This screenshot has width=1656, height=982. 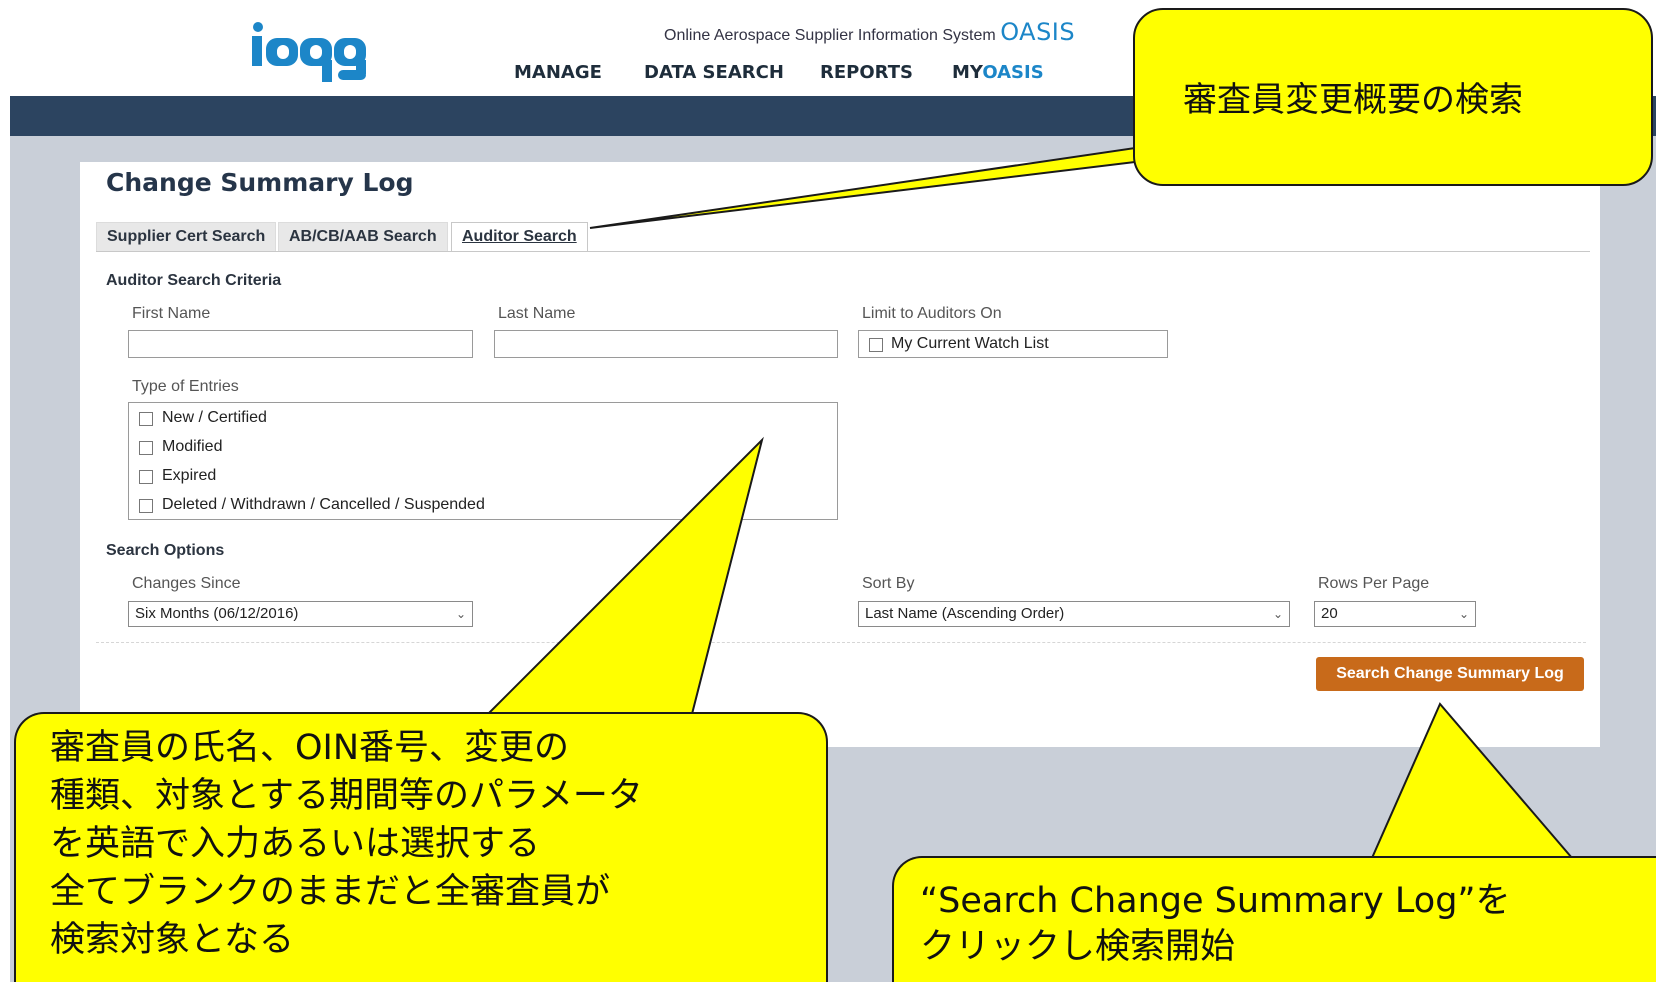 I want to click on callout-parameters-line: 種類、対象とする期間等のパラメータ, so click(x=346, y=796).